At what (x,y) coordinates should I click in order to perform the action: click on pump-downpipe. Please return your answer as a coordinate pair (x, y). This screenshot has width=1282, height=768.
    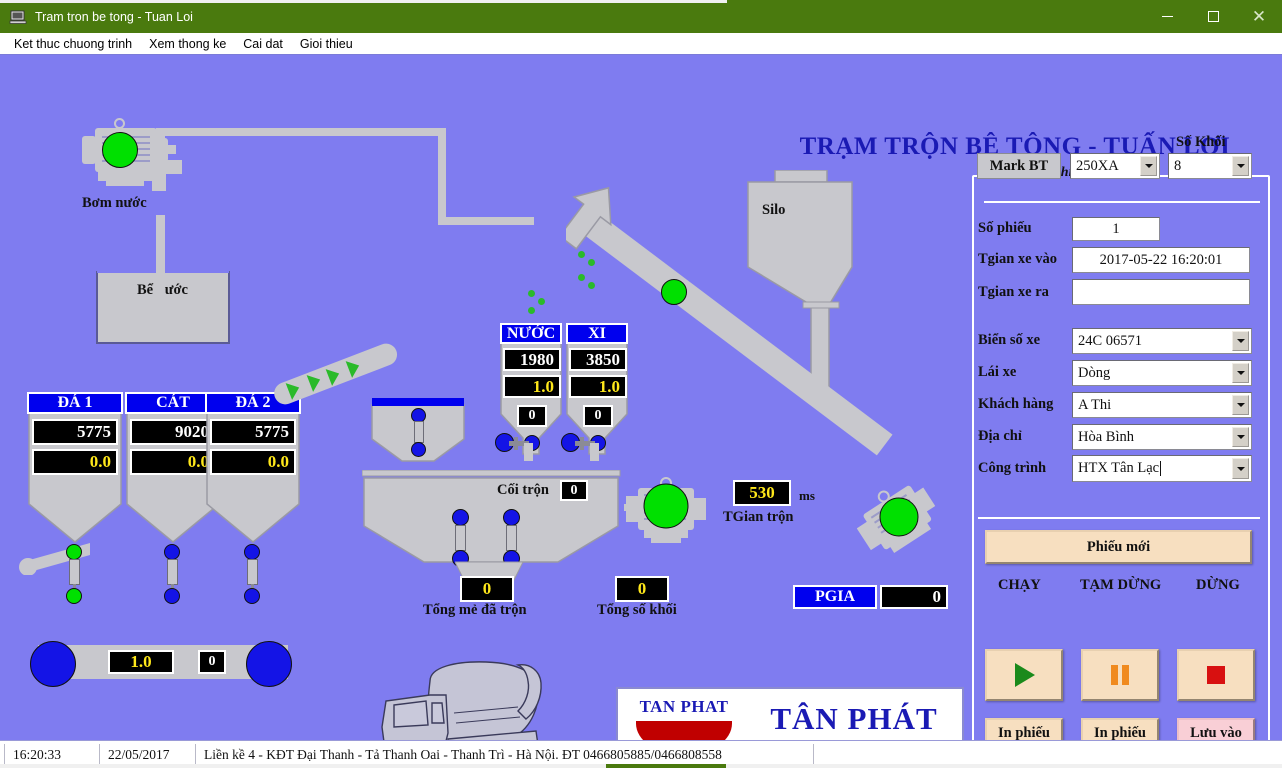
    Looking at the image, I should click on (160, 255).